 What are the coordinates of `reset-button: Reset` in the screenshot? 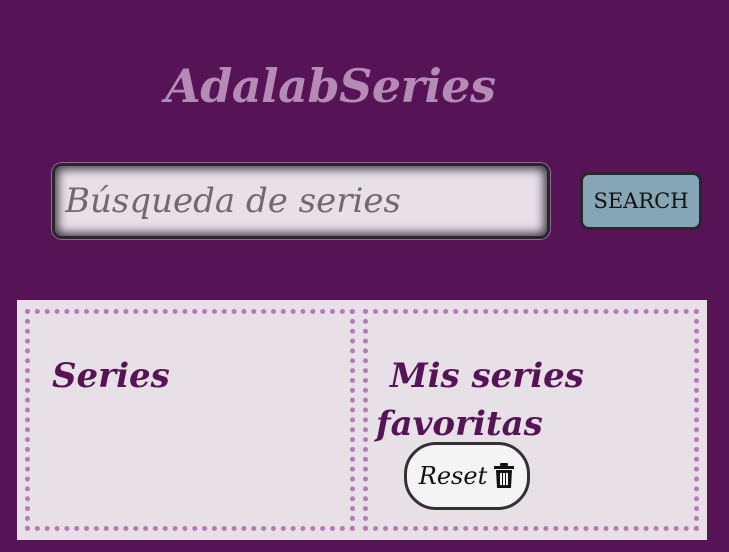 It's located at (467, 476).